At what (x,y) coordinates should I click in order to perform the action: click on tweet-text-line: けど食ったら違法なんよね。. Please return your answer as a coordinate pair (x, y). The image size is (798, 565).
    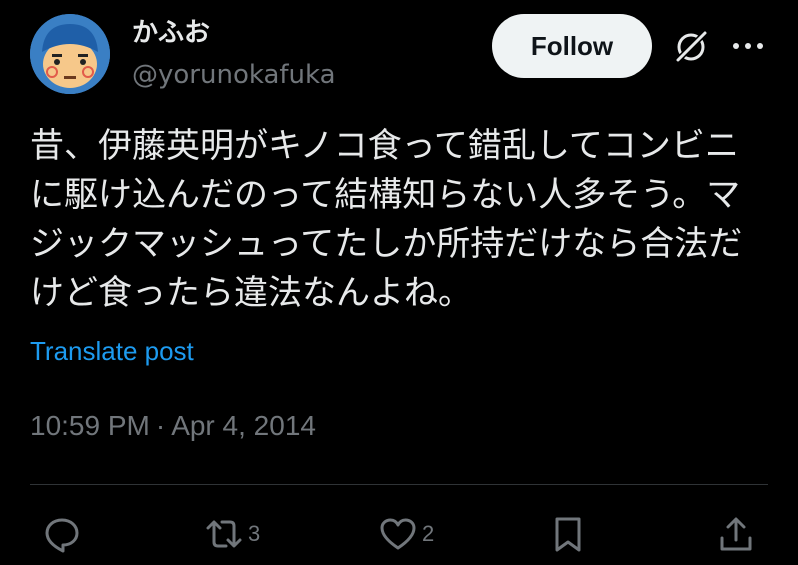
    Looking at the image, I should click on (251, 293).